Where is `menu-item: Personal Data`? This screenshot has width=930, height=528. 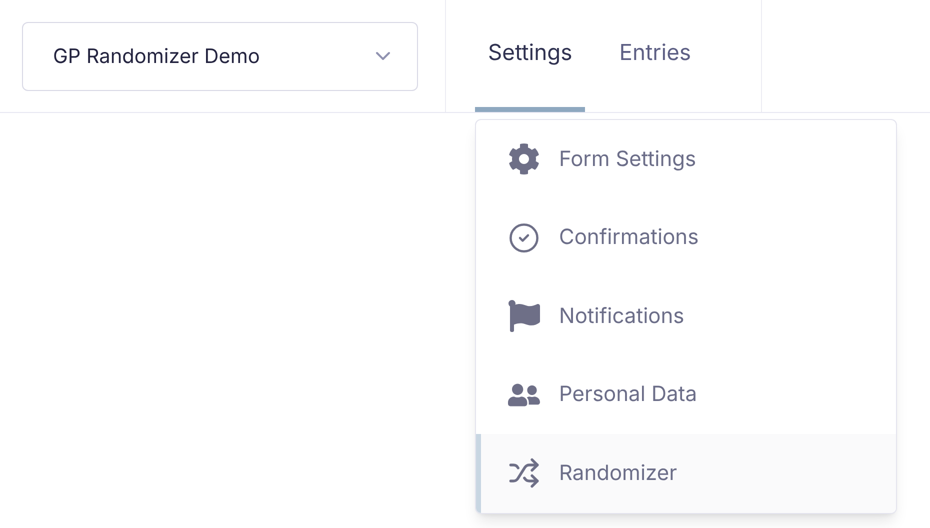
menu-item: Personal Data is located at coordinates (686, 395).